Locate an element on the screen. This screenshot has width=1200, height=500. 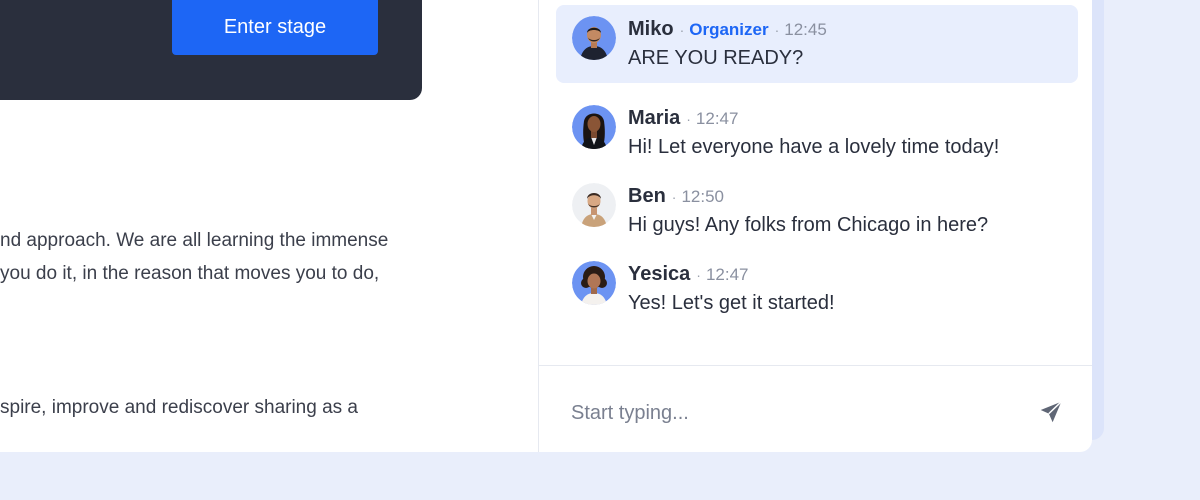
stage-banner: Enter stage is located at coordinates (211, 50).